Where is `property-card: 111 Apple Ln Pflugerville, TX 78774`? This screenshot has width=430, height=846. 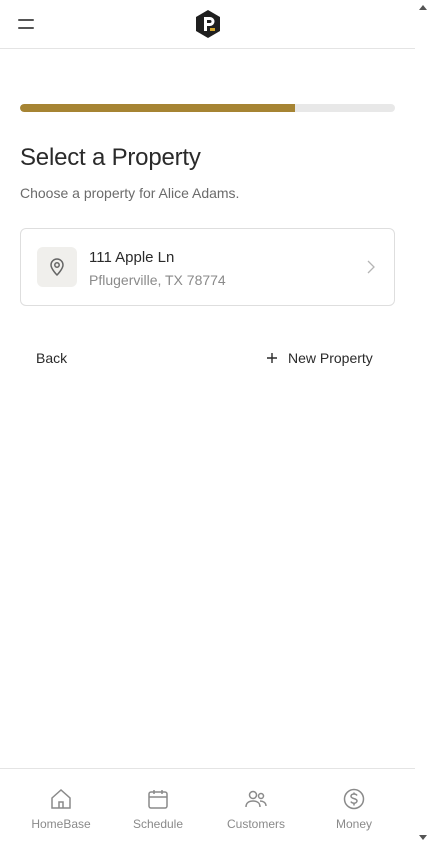 property-card: 111 Apple Ln Pflugerville, TX 78774 is located at coordinates (207, 267).